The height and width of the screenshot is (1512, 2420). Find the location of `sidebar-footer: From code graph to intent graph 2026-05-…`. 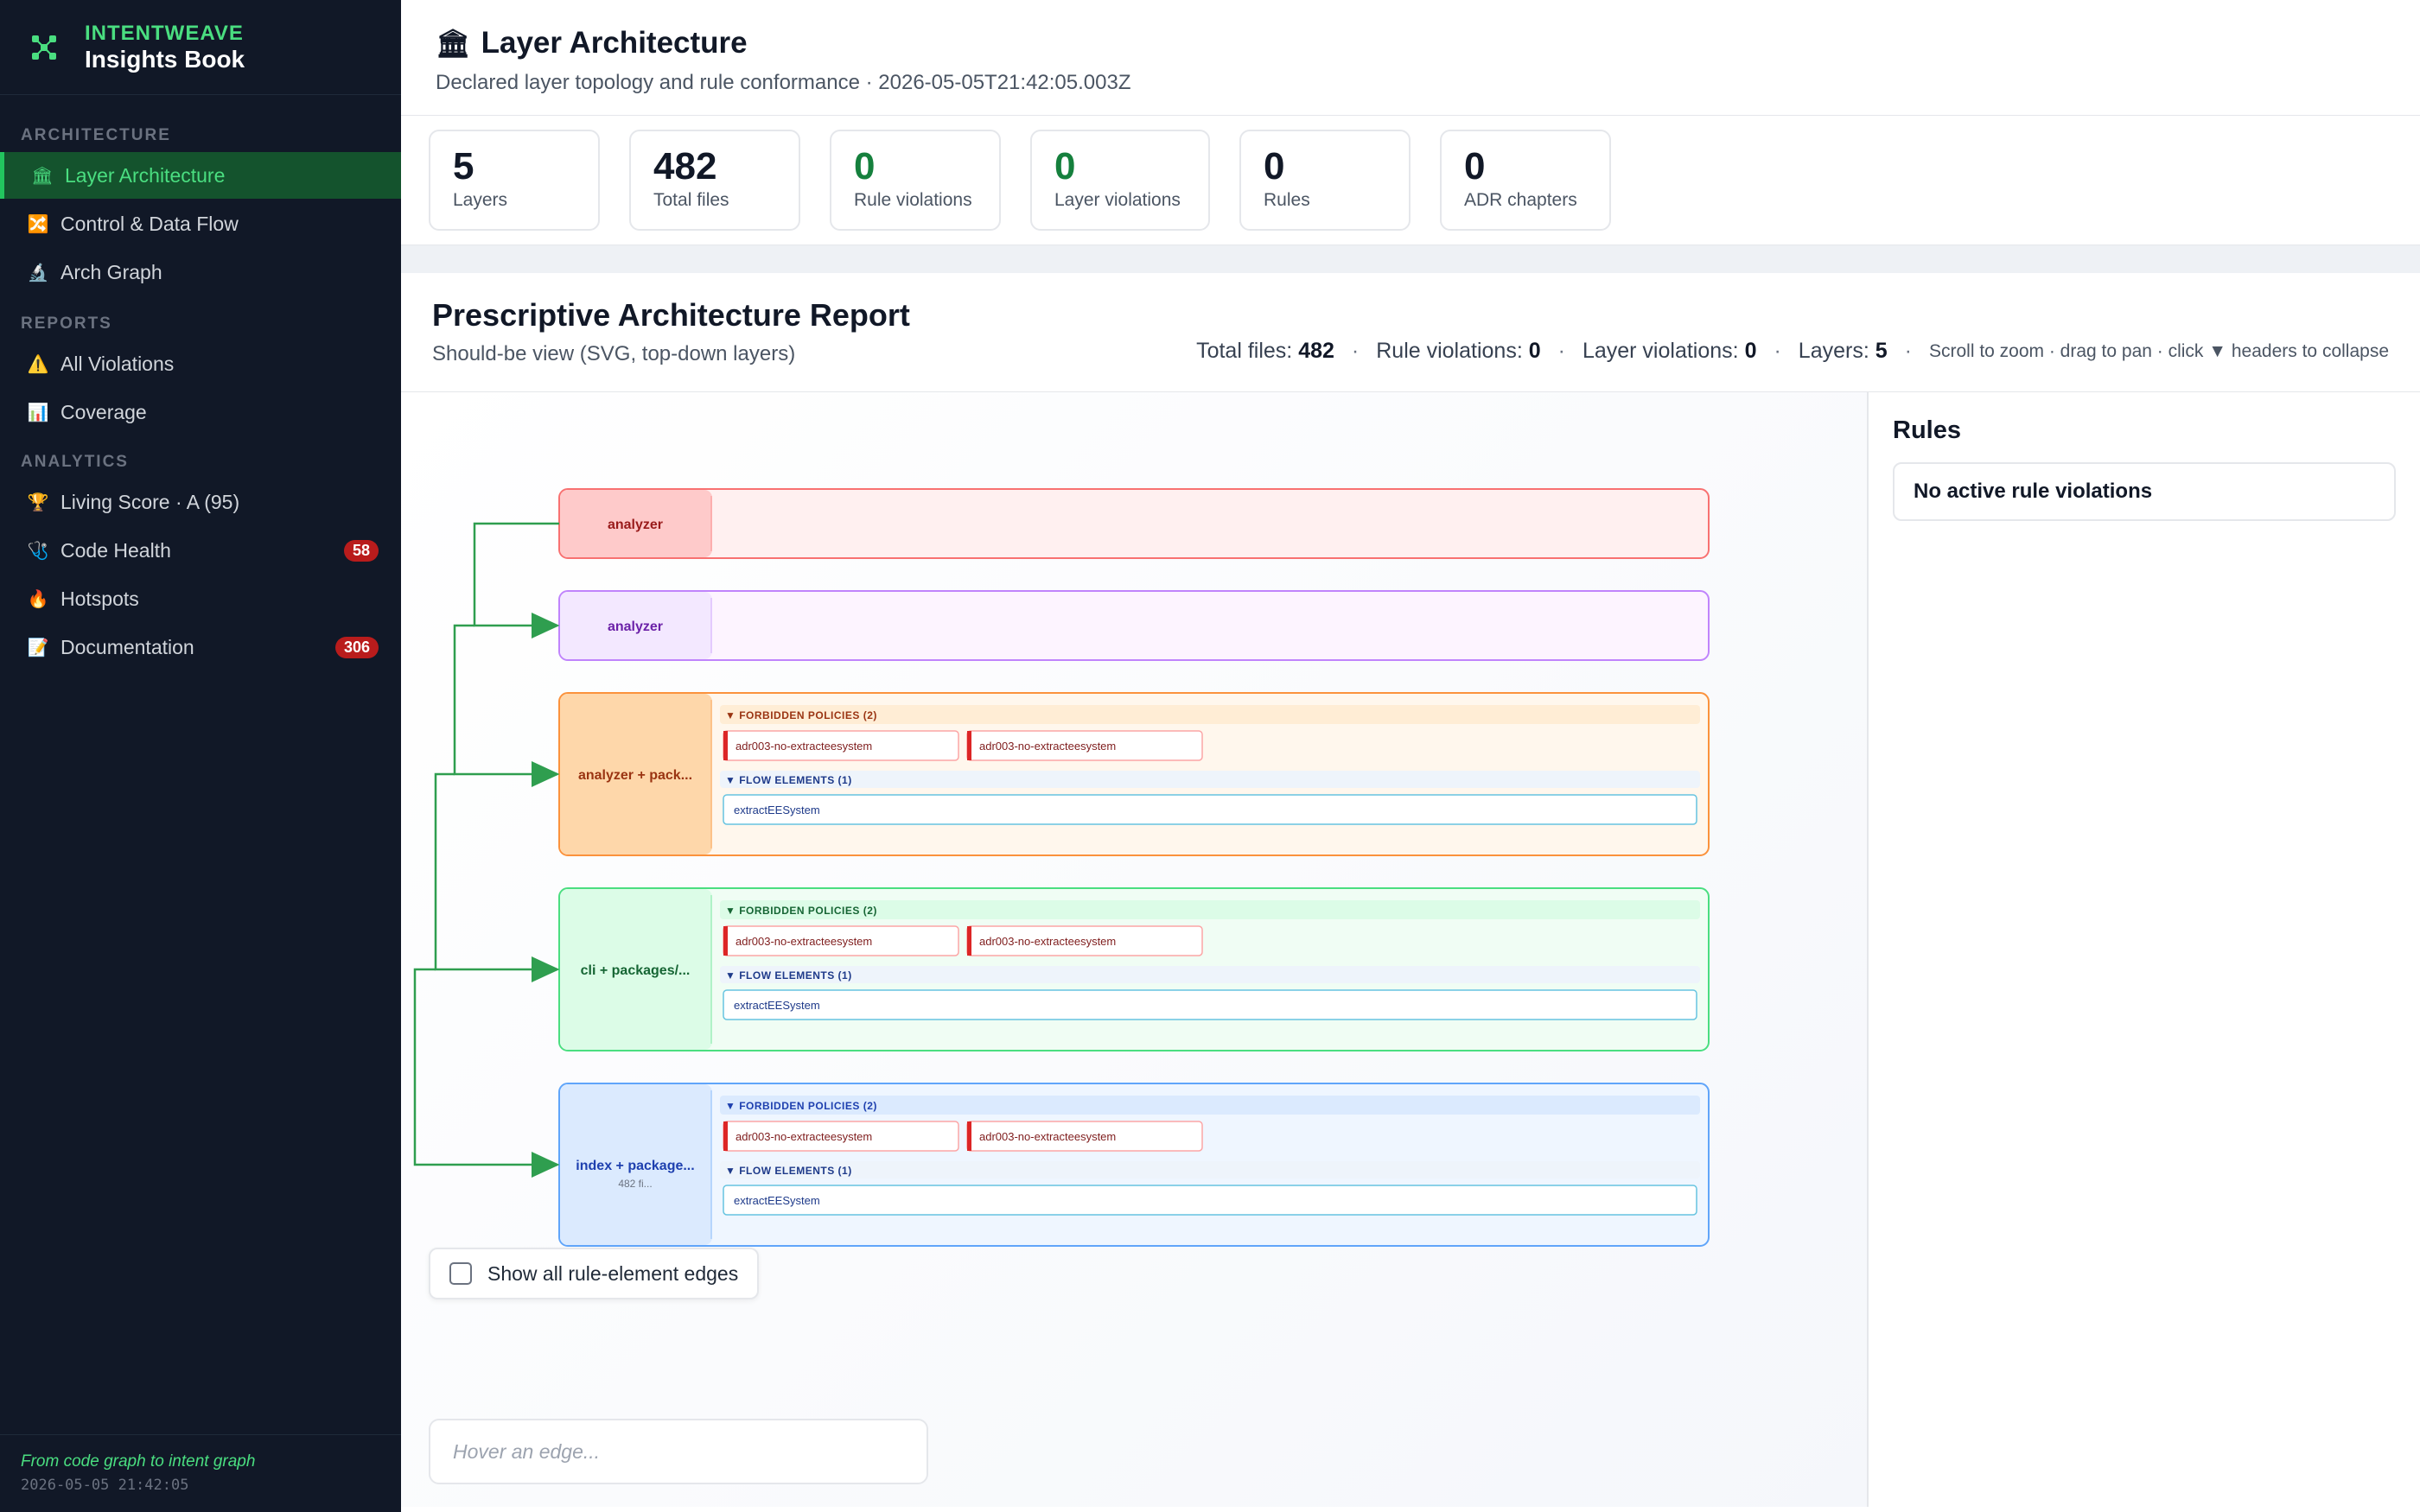

sidebar-footer: From code graph to intent graph 2026-05-… is located at coordinates (200, 1473).